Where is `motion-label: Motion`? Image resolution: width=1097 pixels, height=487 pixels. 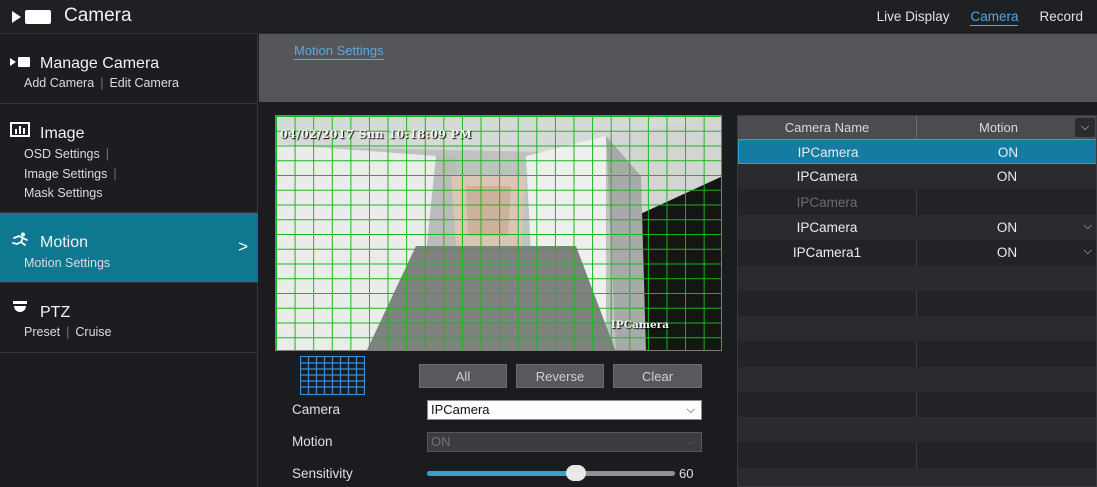
motion-label: Motion is located at coordinates (312, 441).